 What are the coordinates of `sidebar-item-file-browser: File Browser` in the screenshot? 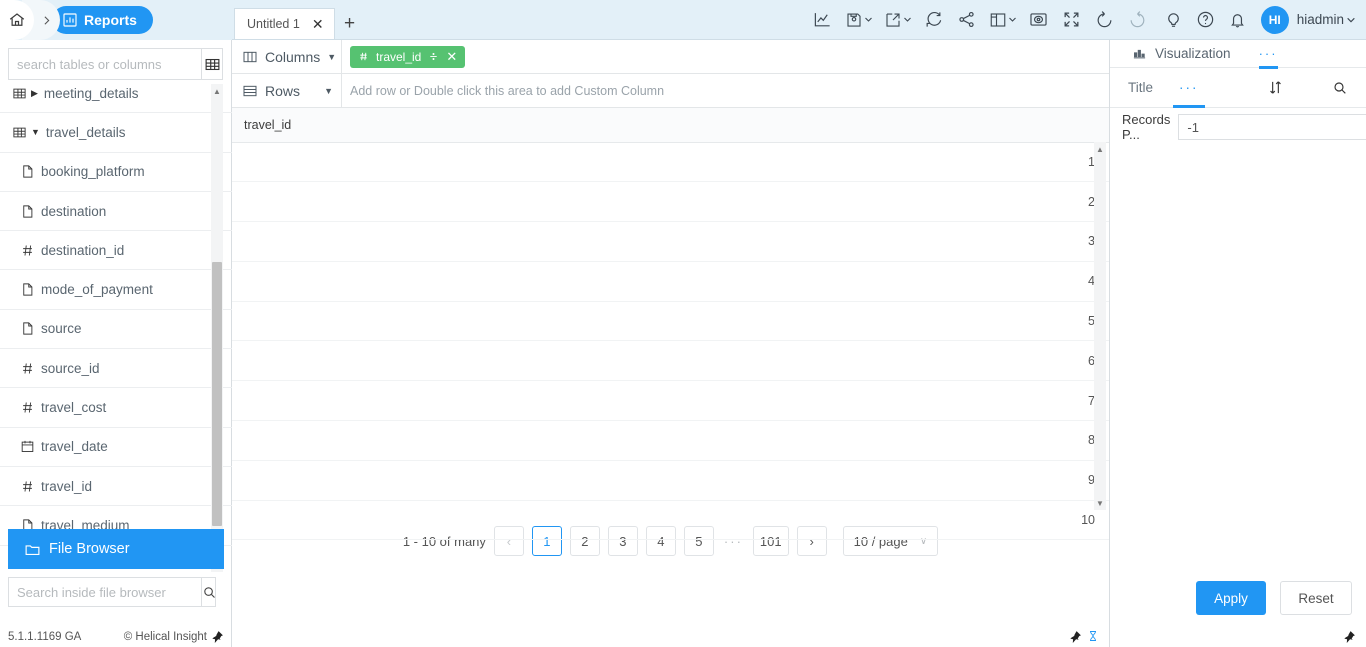 It's located at (116, 549).